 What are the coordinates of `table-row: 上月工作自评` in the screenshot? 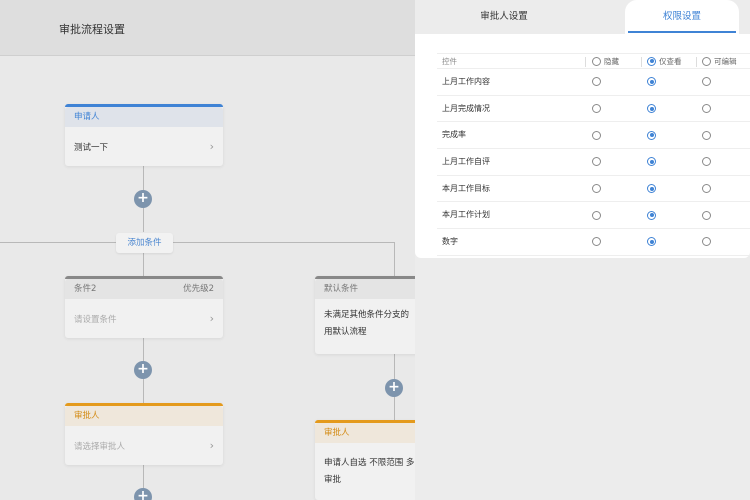 It's located at (593, 162).